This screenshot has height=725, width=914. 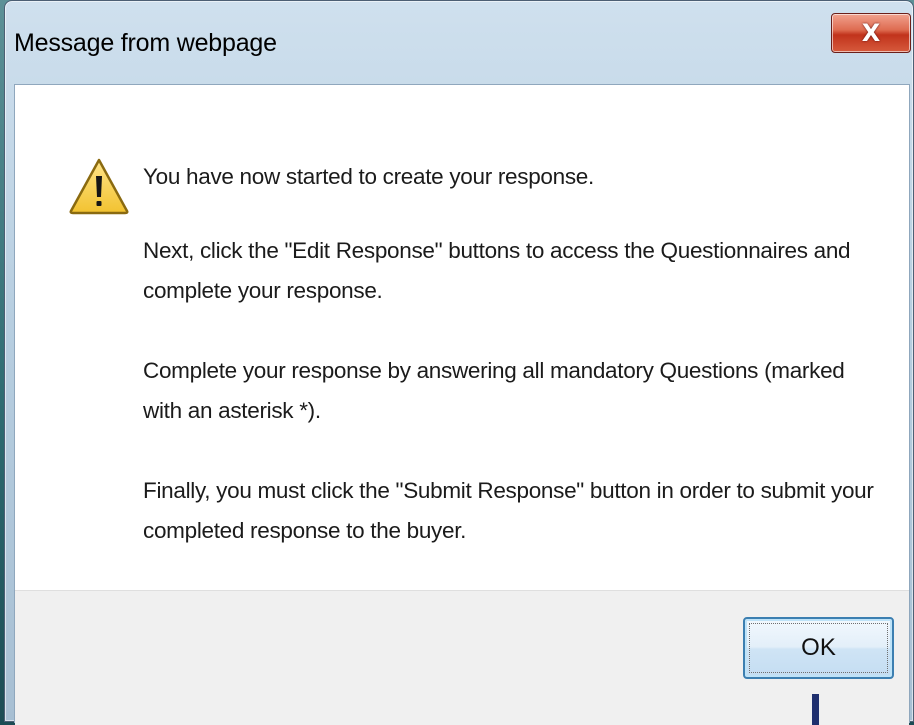 What do you see at coordinates (145, 43) in the screenshot?
I see `dialog-title: Message from webpage` at bounding box center [145, 43].